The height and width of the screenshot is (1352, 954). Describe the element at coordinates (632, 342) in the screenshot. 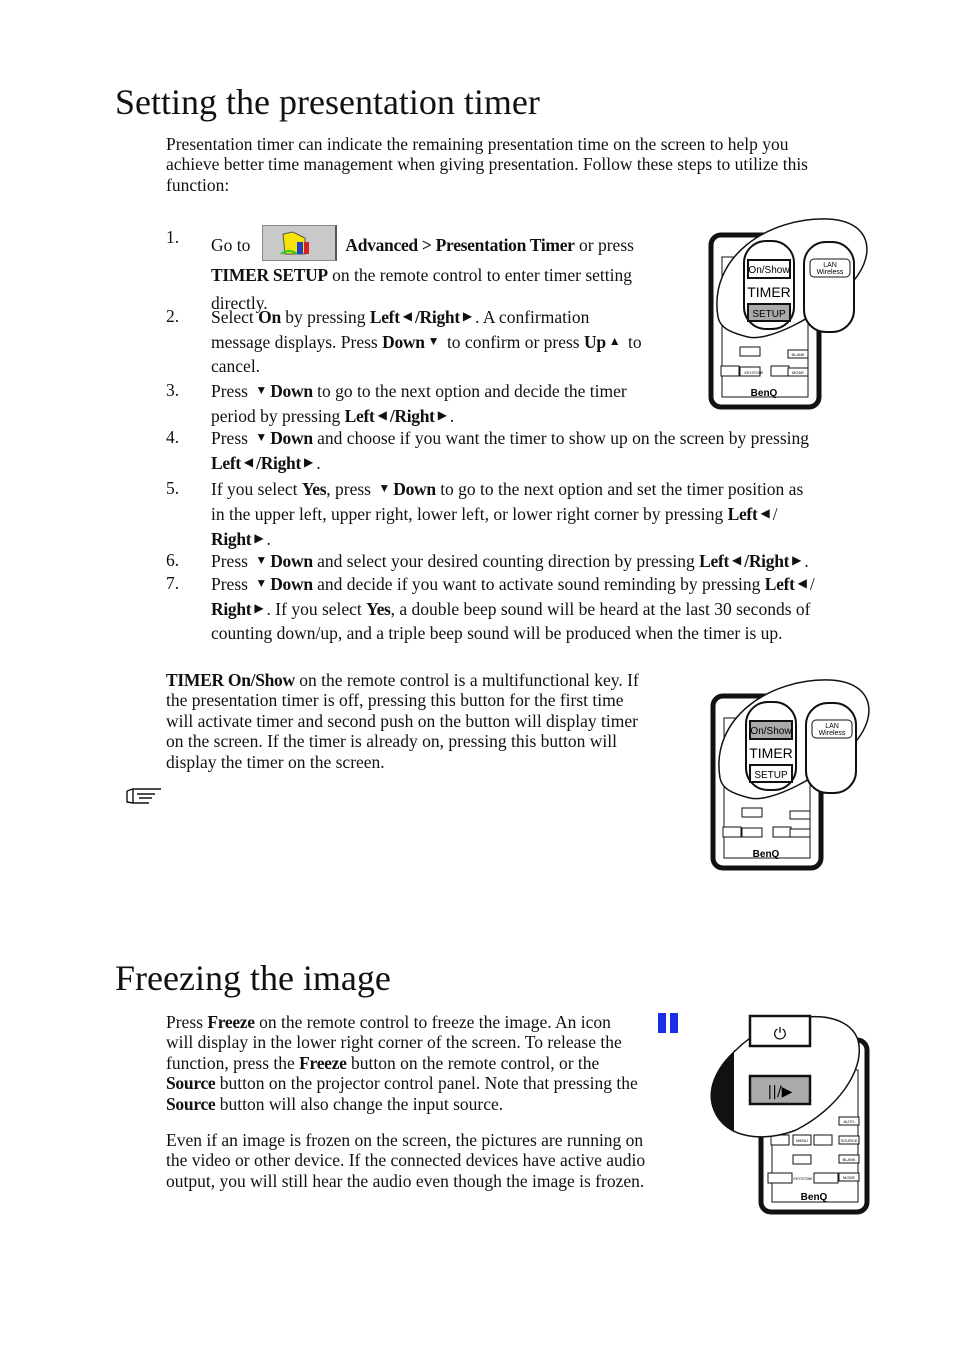

I see `text-run: to` at that location.